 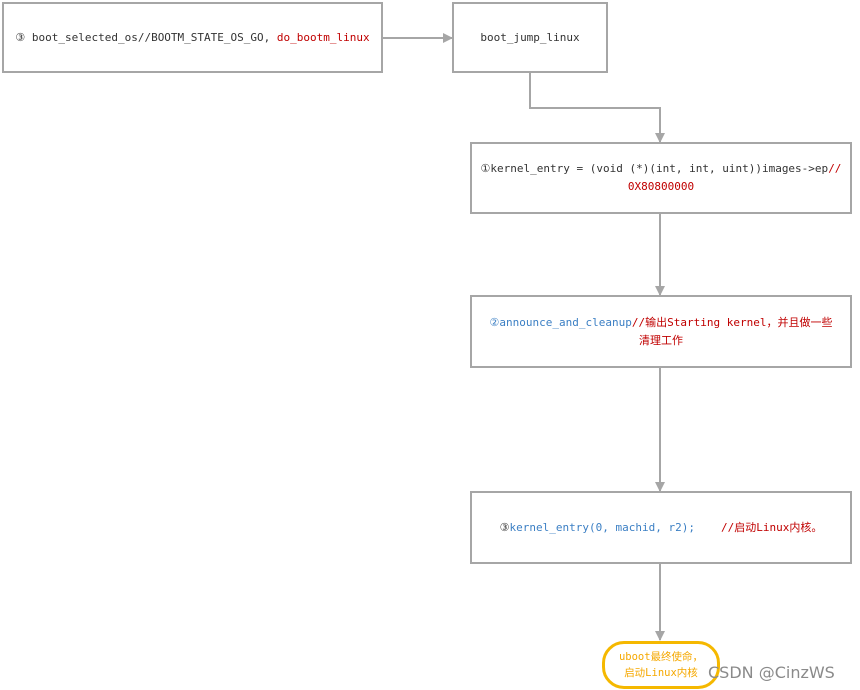 I want to click on node-comment: //输出Starting kernel，并且做一些, so click(x=732, y=322).